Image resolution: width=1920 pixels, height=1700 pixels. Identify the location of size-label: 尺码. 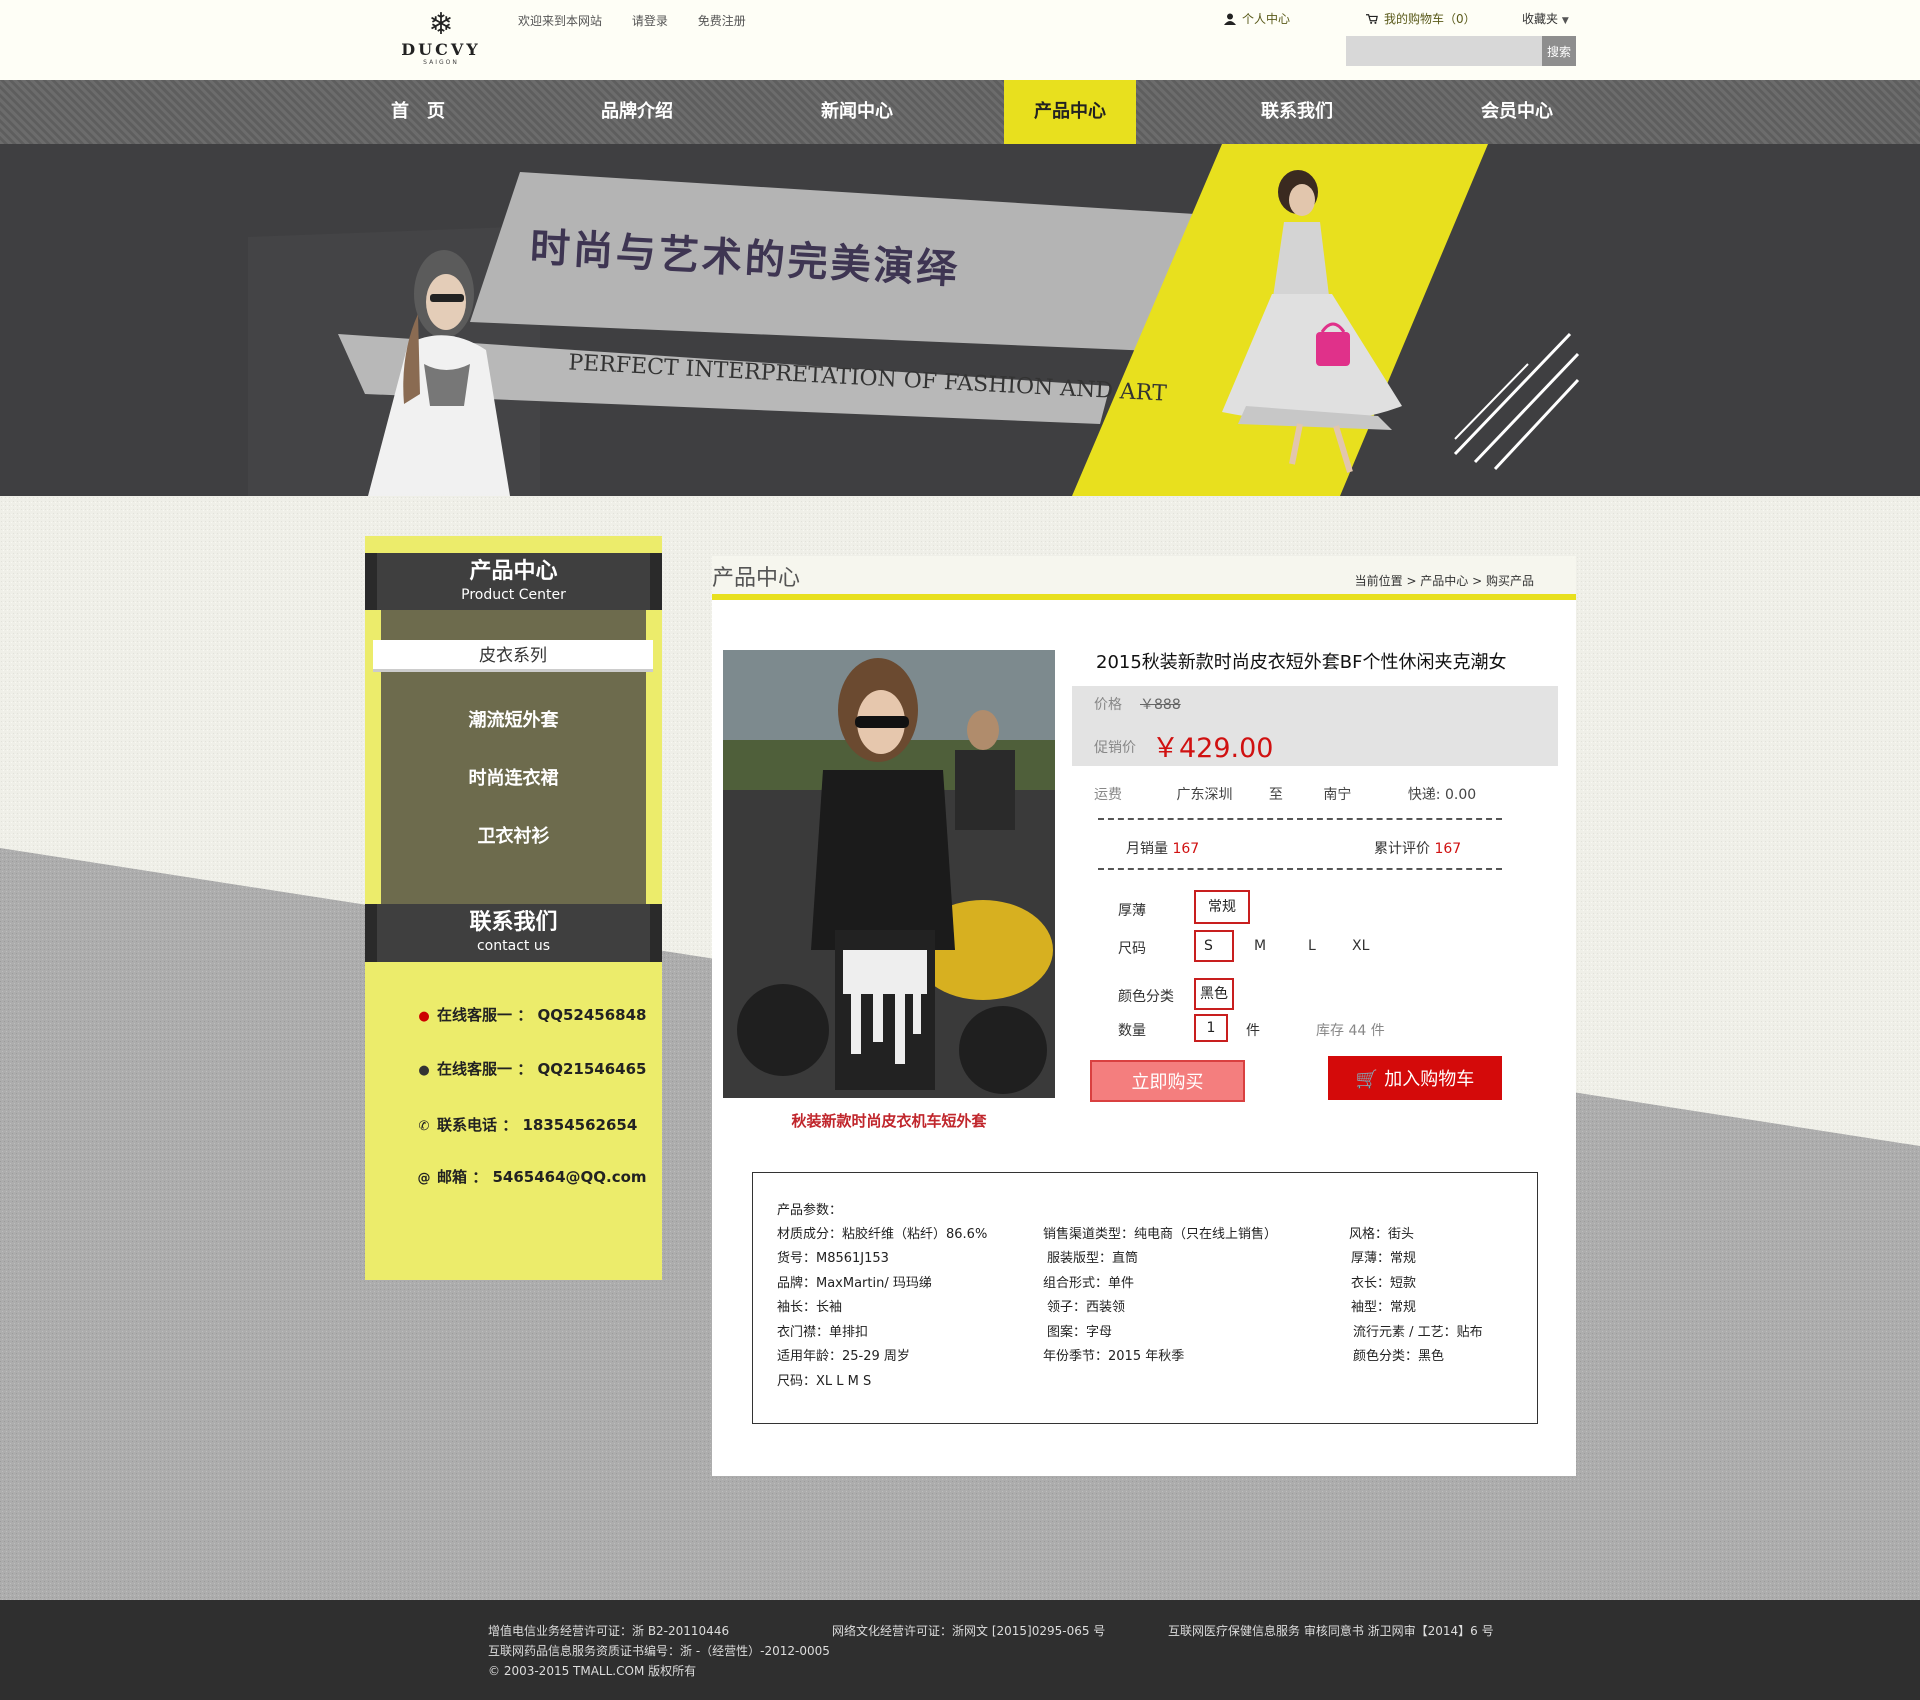
(1132, 949).